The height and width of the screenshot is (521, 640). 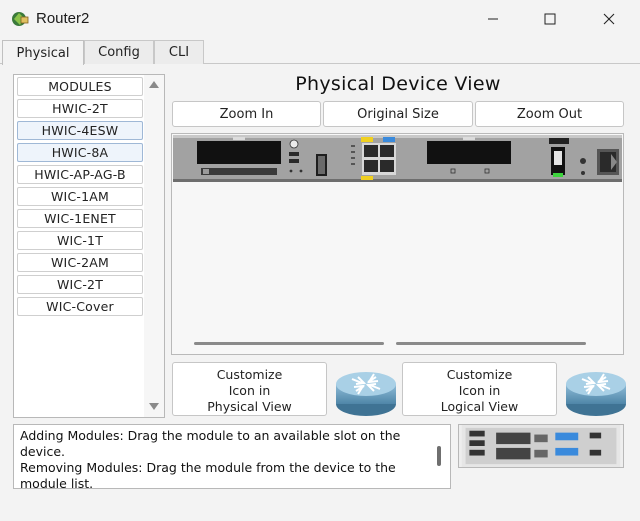 I want to click on module-item-wic-1enet: WIC-1ENET, so click(x=80, y=218).